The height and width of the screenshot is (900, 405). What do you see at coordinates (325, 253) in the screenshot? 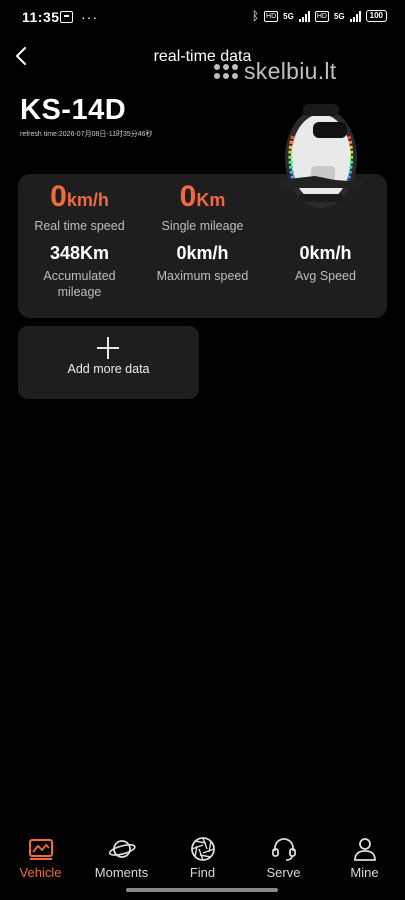
I see `avg-speed-value: 0km/h` at bounding box center [325, 253].